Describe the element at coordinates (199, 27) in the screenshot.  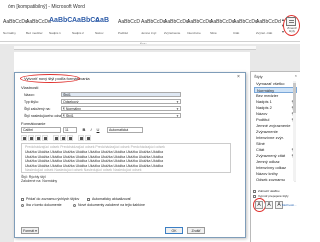
I see `style-gallery-item: AaBbCcDd Intenzívne` at that location.